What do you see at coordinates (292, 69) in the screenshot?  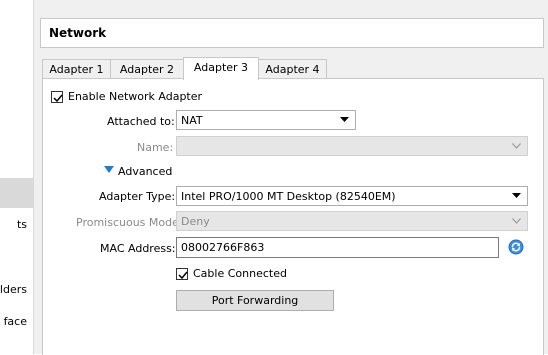 I see `tab-adapter-4: Adapter 4` at bounding box center [292, 69].